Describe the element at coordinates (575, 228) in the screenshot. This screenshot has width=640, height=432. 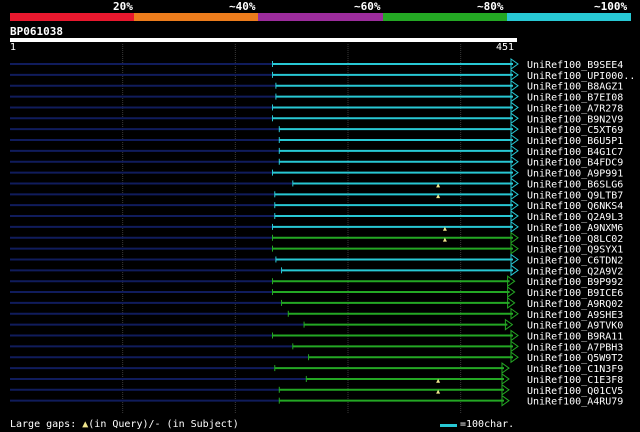
I see `hit-name-label: UniRef100_A9NXM6` at that location.